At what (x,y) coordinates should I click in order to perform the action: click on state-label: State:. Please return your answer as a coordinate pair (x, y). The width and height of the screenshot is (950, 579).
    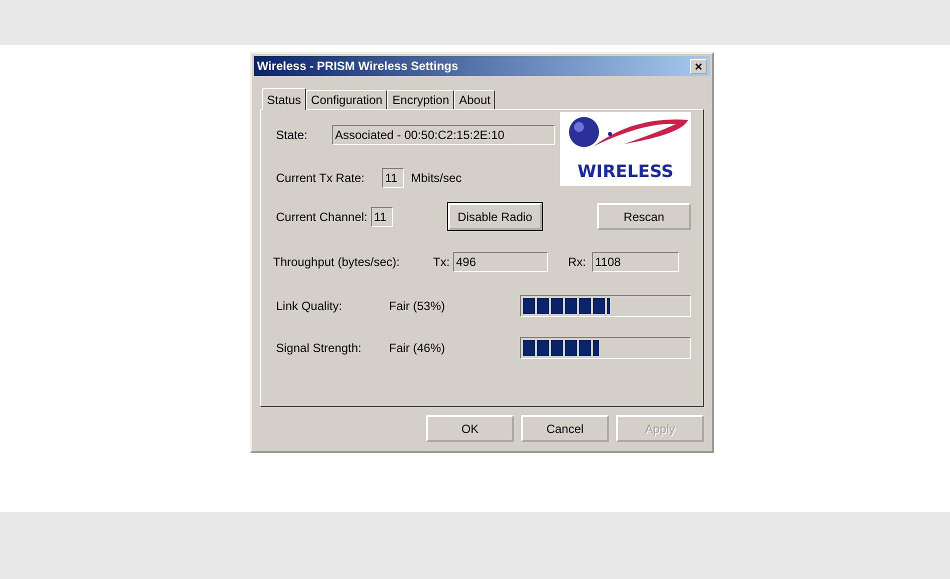
    Looking at the image, I should click on (292, 135).